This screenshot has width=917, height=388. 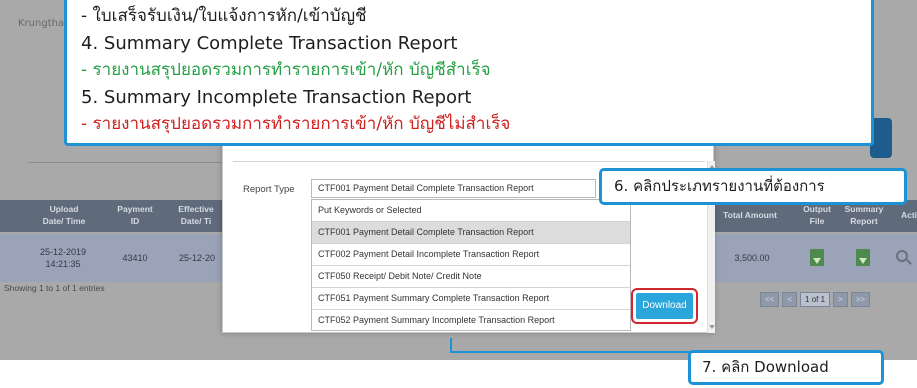 I want to click on col-effective-date: Effective Date/ Ti, so click(x=196, y=215).